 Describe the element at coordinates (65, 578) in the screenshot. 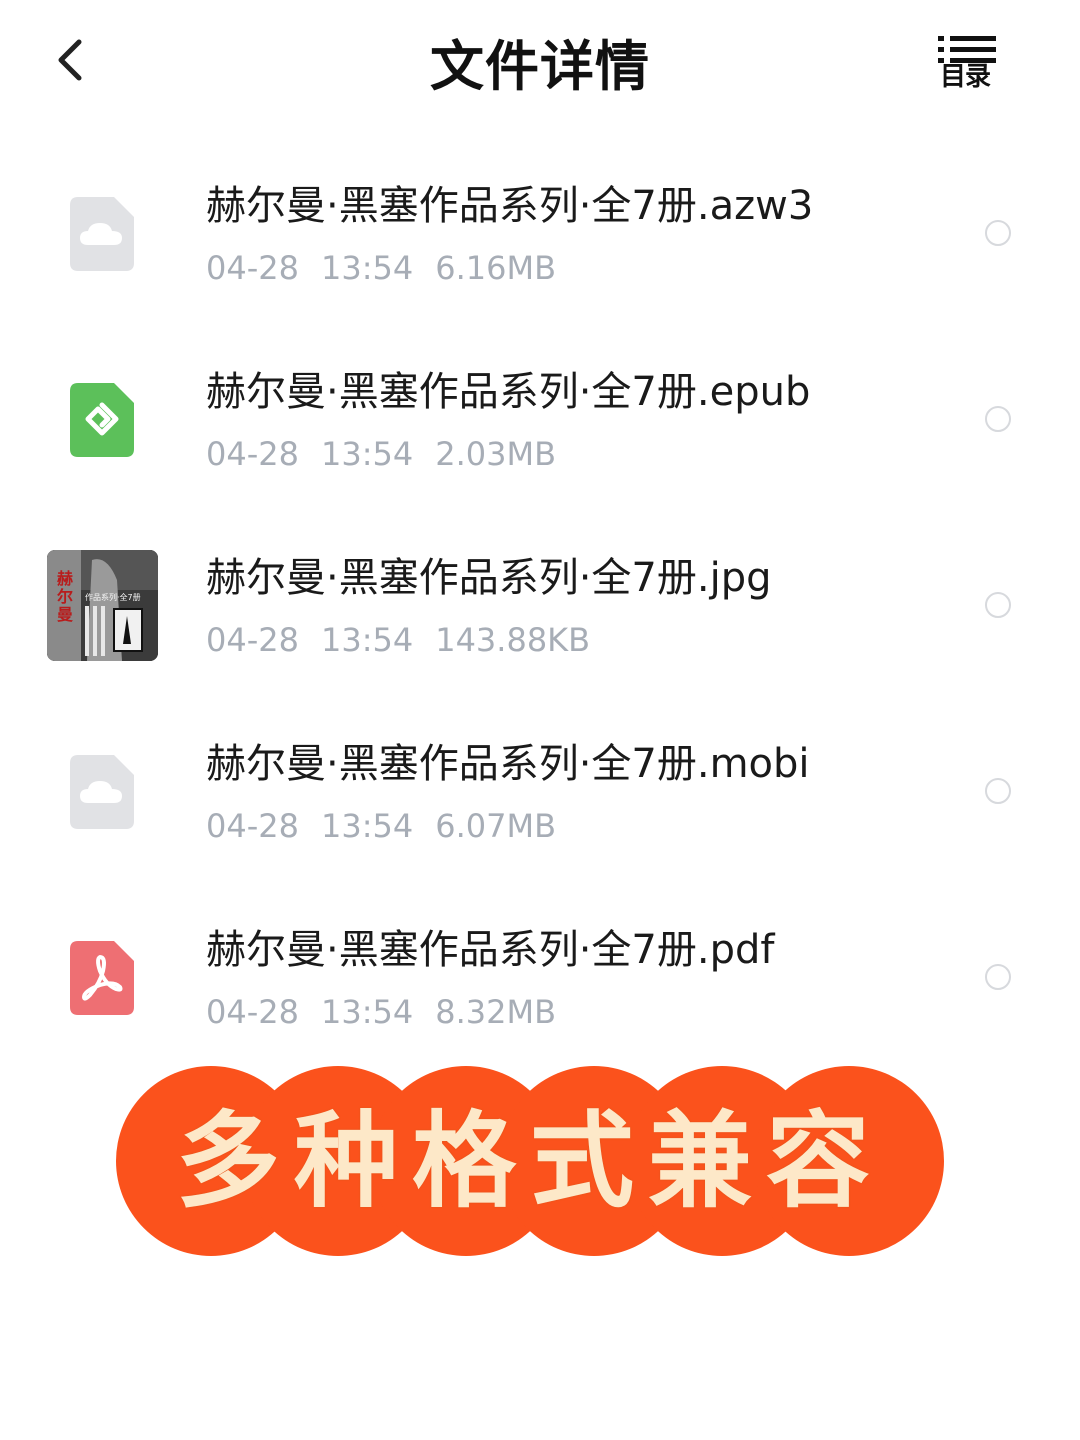

I see `thumb-char: 赫` at that location.